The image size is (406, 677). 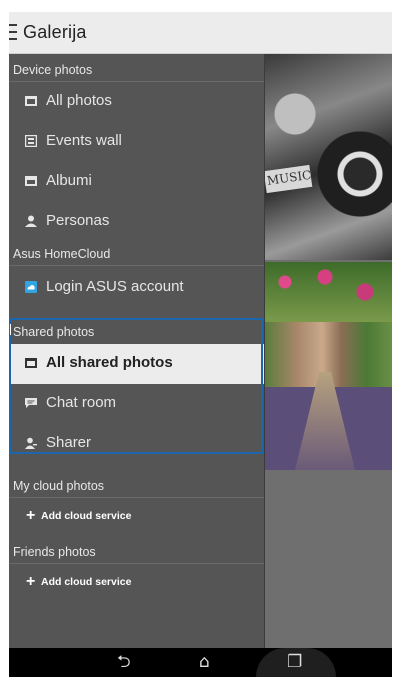 I want to click on drawer-item-login-asus-account: Login ASUS account, so click(x=137, y=288).